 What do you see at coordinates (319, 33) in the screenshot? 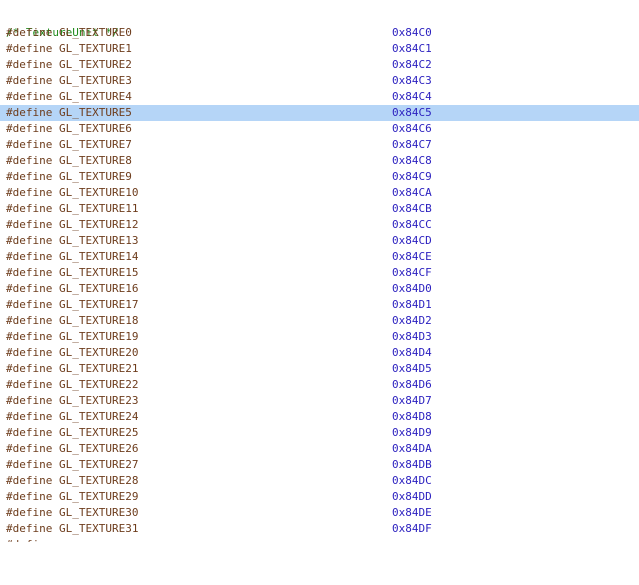
I see `code-line: #define GL_TEXTURE0 0x84C0` at bounding box center [319, 33].